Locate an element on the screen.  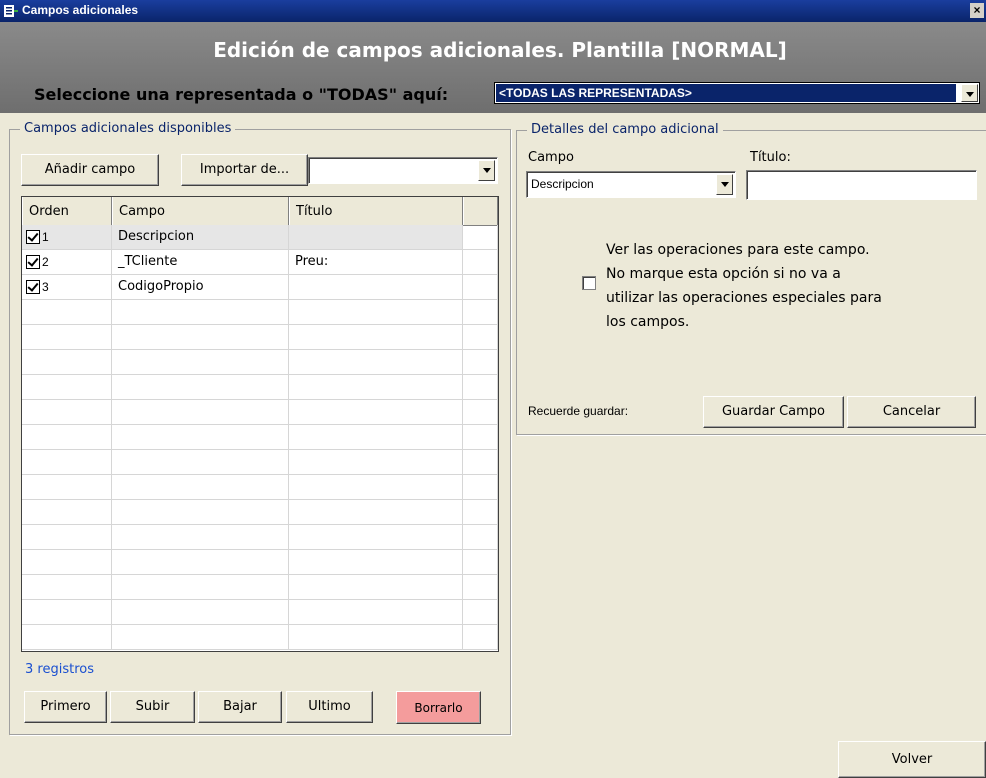
field-details-legend: Detalles del campo adicional is located at coordinates (625, 129).